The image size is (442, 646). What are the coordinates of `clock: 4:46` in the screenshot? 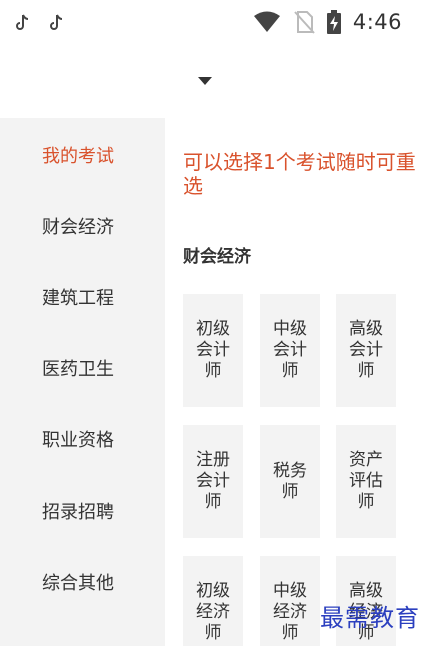 It's located at (377, 22).